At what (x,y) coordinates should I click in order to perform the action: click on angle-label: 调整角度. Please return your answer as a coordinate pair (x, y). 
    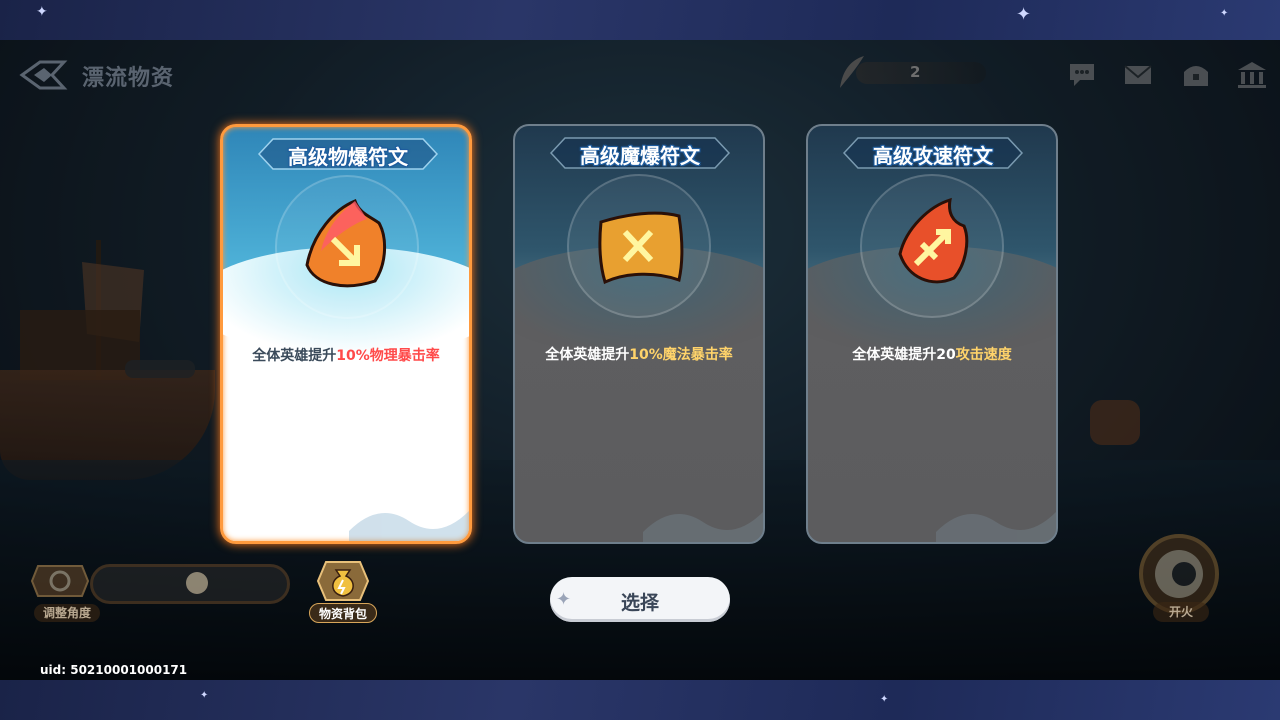
    Looking at the image, I should click on (67, 613).